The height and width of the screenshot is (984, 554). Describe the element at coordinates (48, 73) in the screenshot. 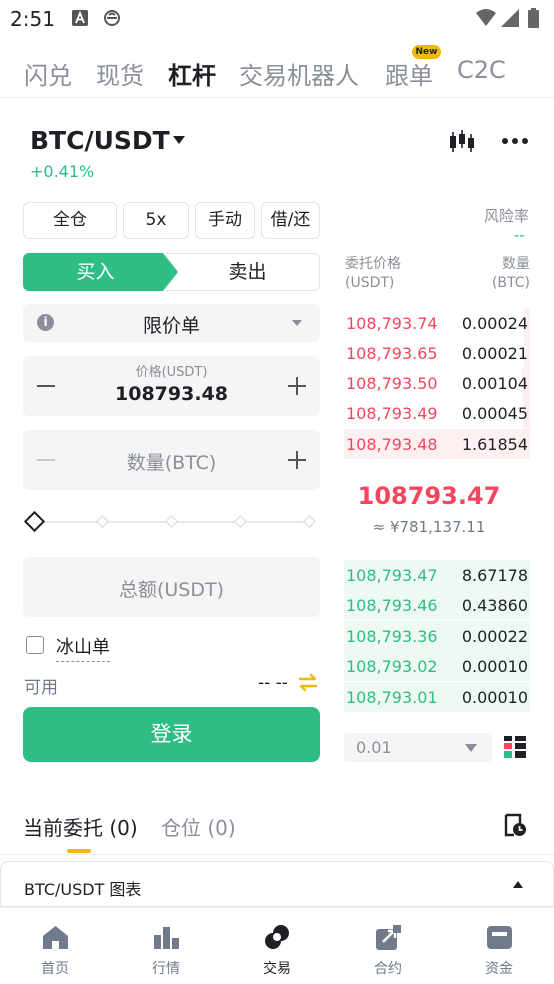

I see `tab-convert: 闪兑` at that location.